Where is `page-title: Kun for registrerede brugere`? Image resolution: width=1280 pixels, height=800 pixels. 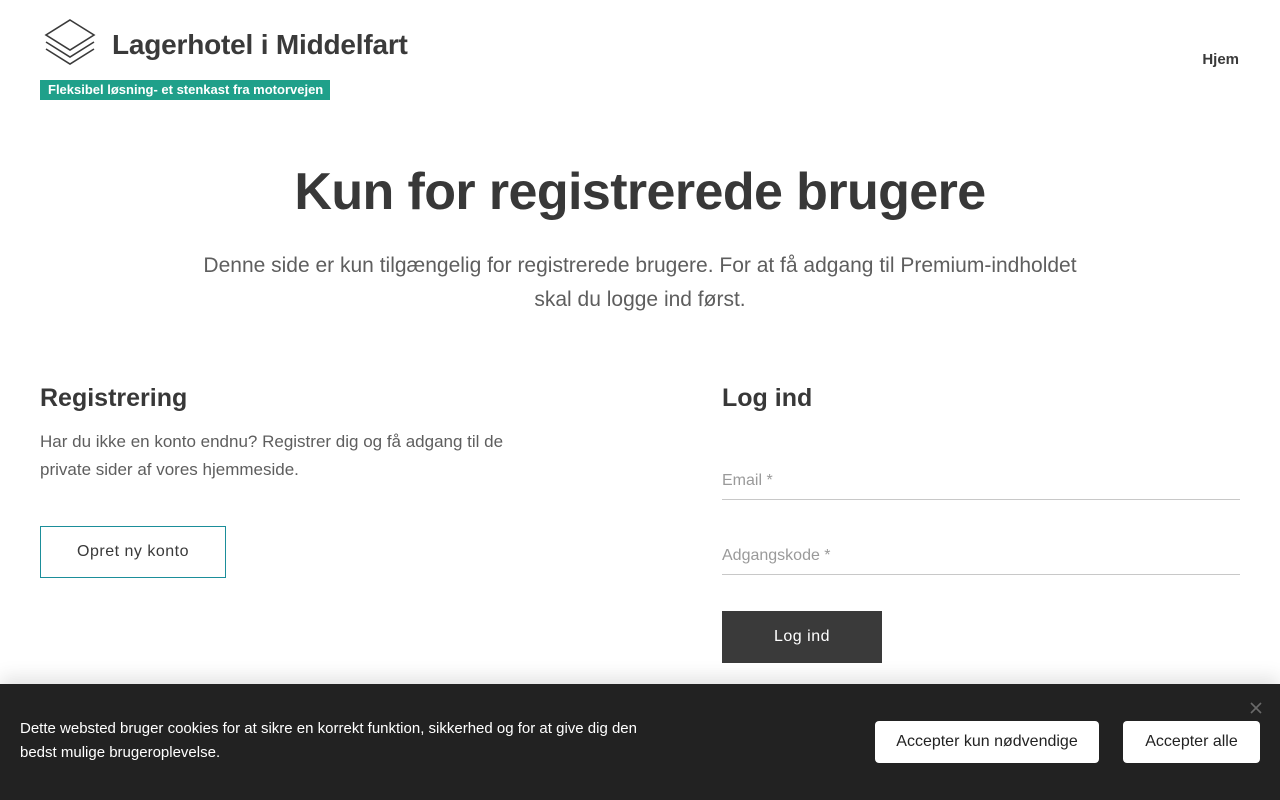
page-title: Kun for registrerede brugere is located at coordinates (640, 192).